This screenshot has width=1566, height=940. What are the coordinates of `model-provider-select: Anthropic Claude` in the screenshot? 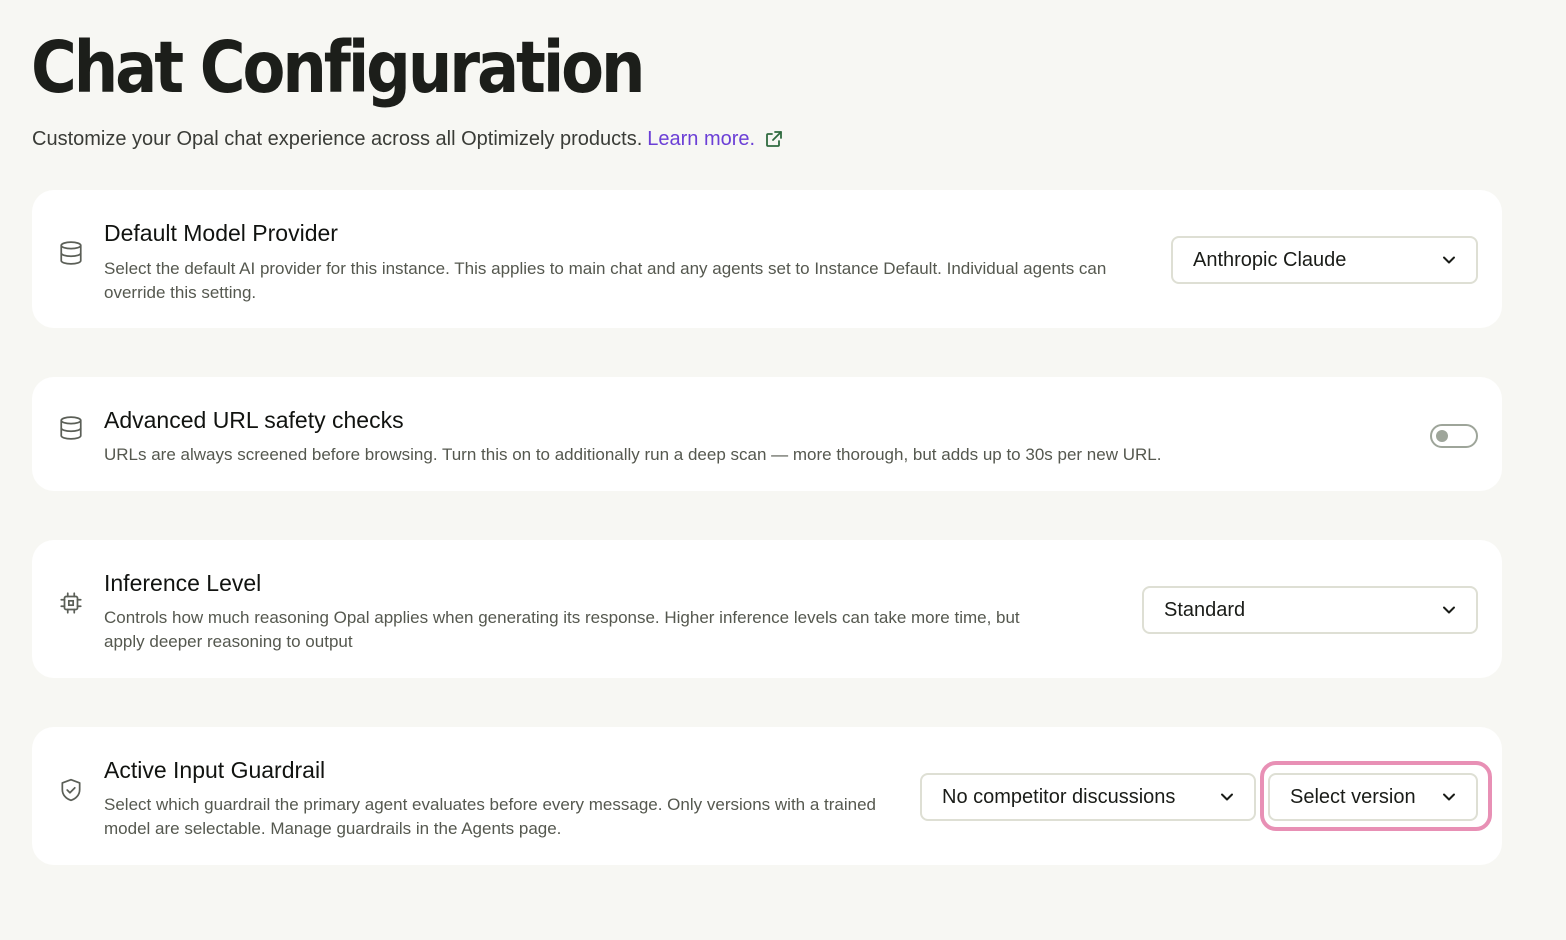 It's located at (1324, 260).